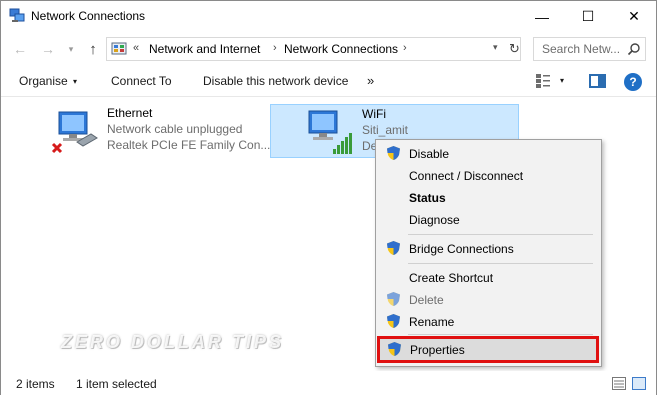  I want to click on adapter-name: WiFi, so click(374, 114).